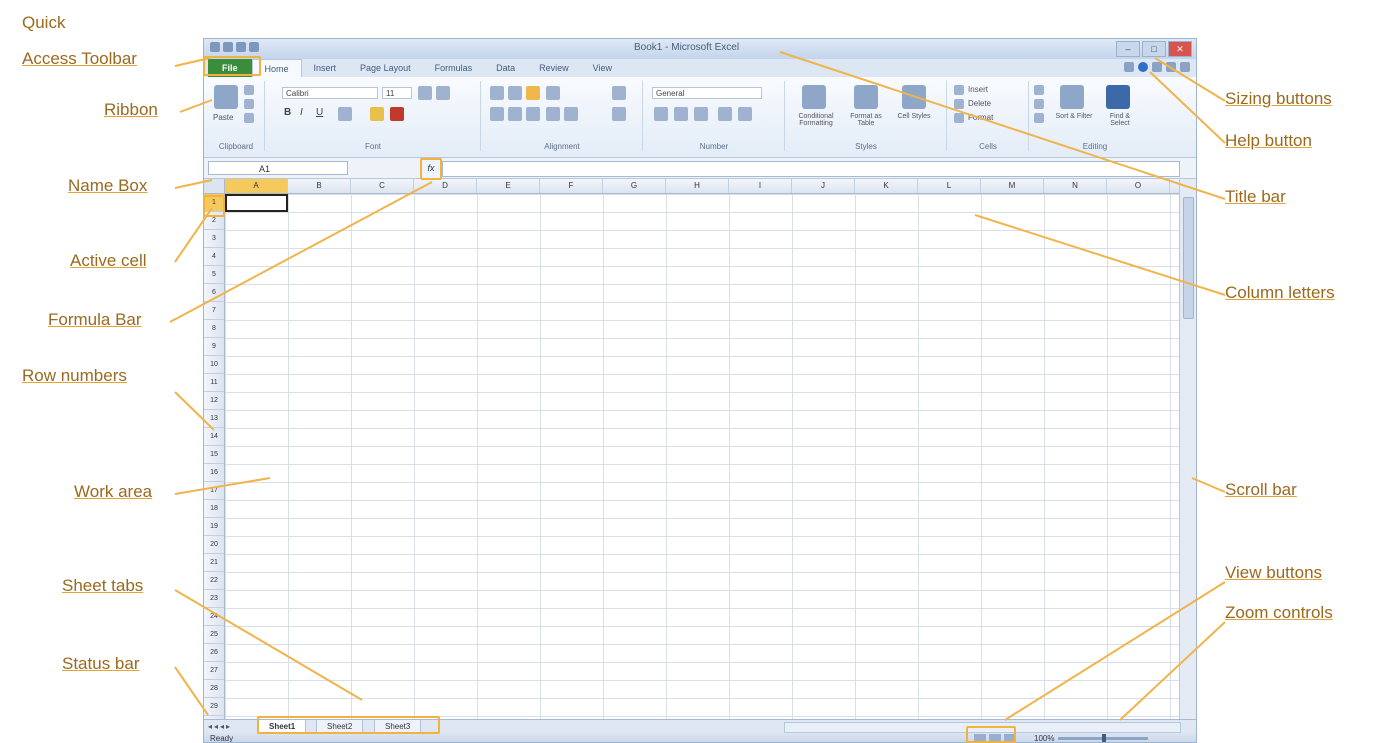  Describe the element at coordinates (214, 437) in the screenshot. I see `row-header-14: 14` at that location.